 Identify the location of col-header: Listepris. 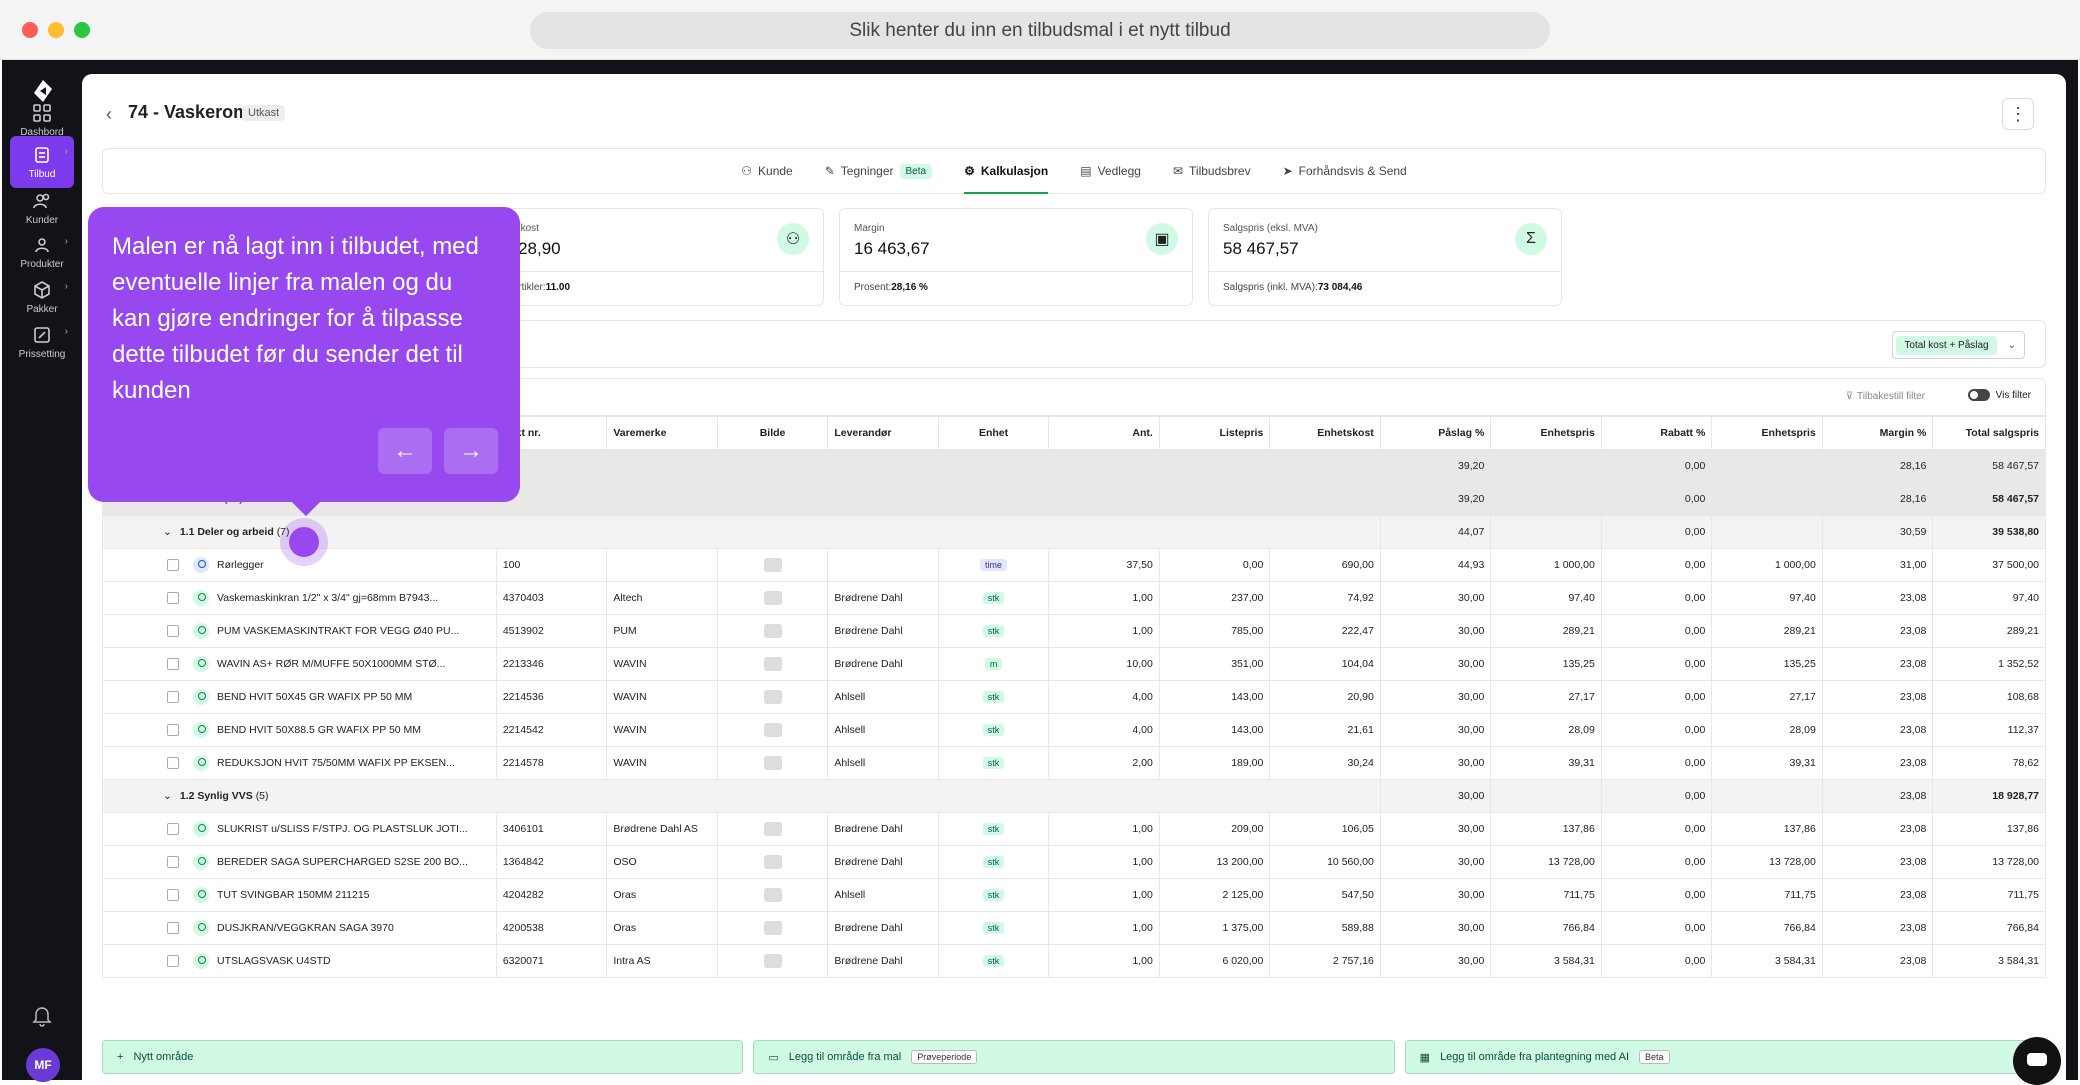
(1214, 433).